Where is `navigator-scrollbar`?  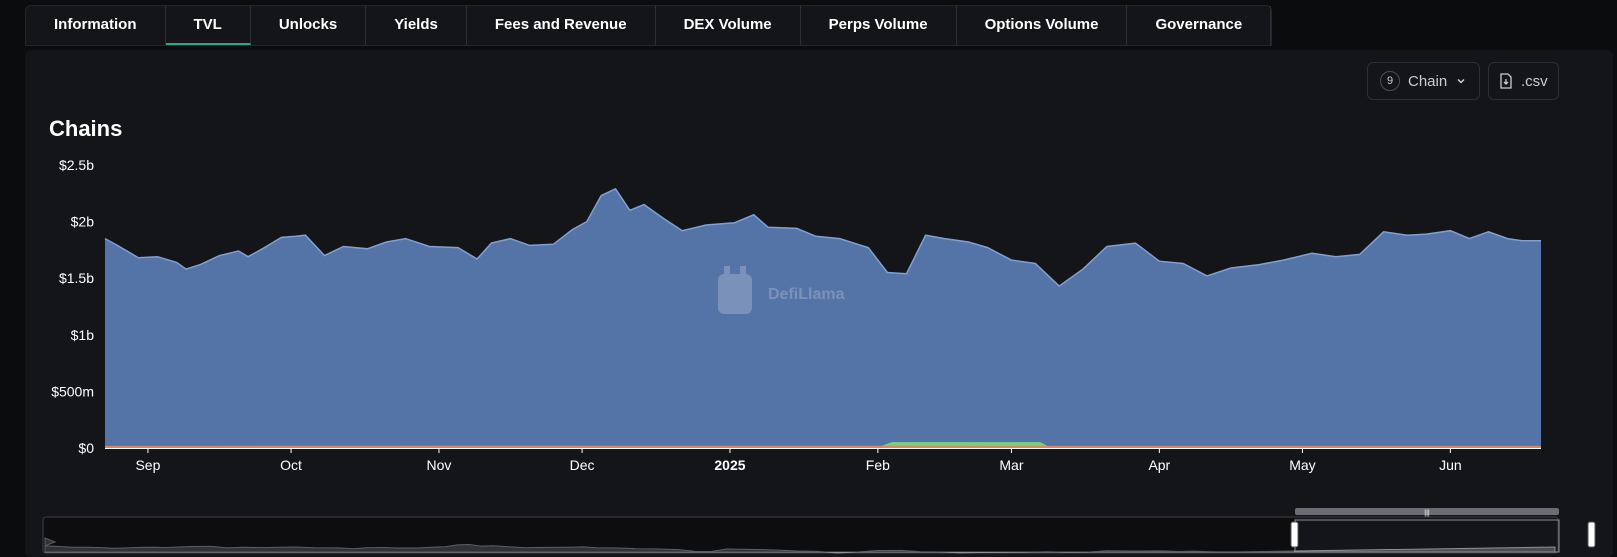 navigator-scrollbar is located at coordinates (1427, 511).